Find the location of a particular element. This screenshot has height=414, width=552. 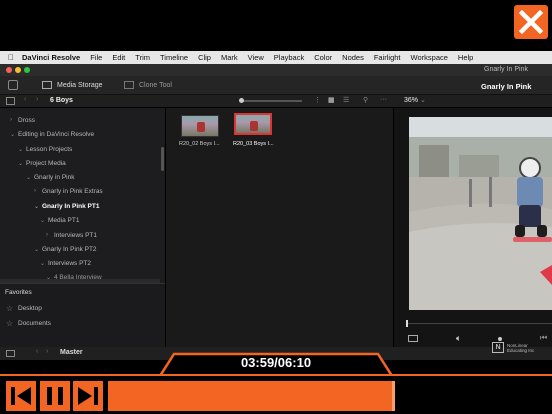

menu-trim: Trim is located at coordinates (142, 57).